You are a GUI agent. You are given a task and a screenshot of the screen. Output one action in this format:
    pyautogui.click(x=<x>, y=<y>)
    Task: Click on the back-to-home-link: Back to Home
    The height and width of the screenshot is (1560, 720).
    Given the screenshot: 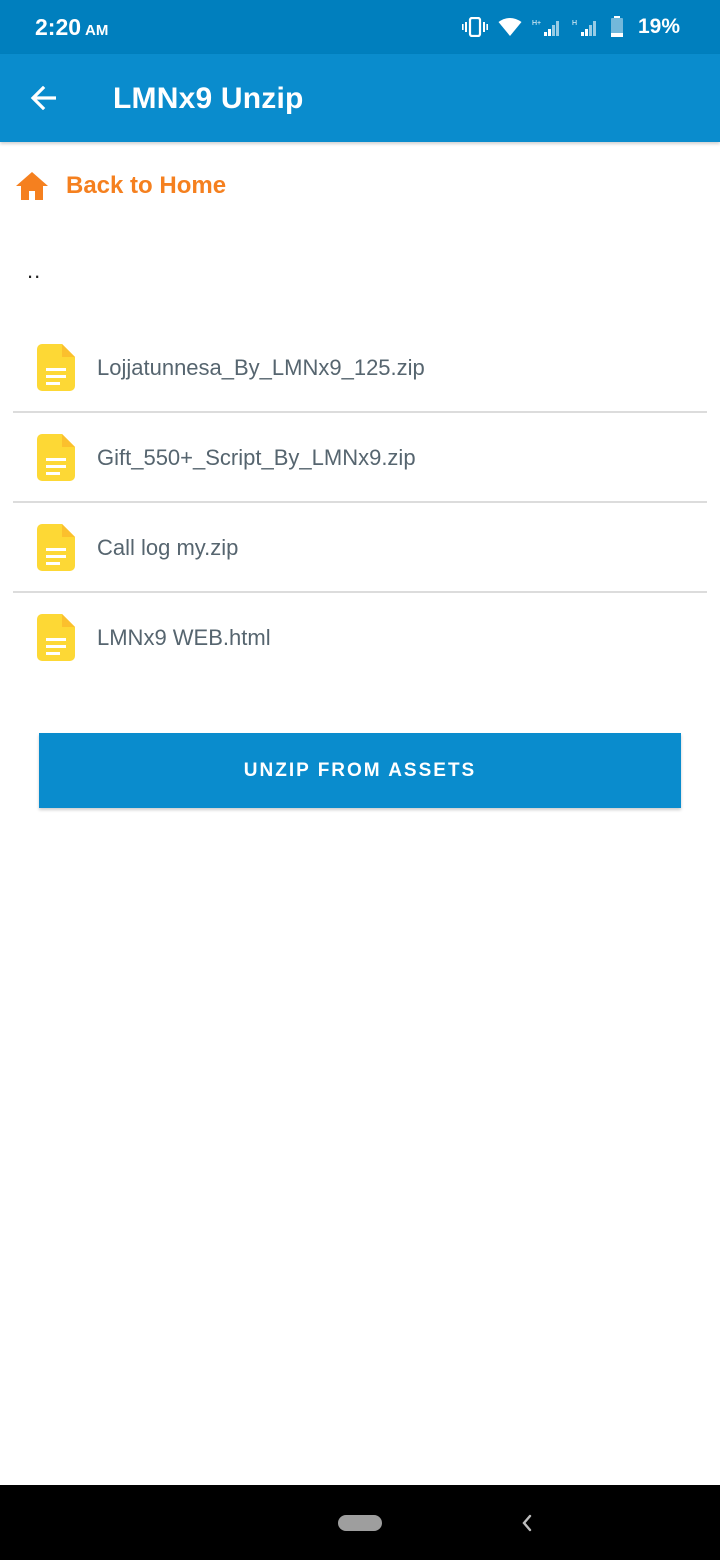 What is the action you would take?
    pyautogui.click(x=120, y=186)
    